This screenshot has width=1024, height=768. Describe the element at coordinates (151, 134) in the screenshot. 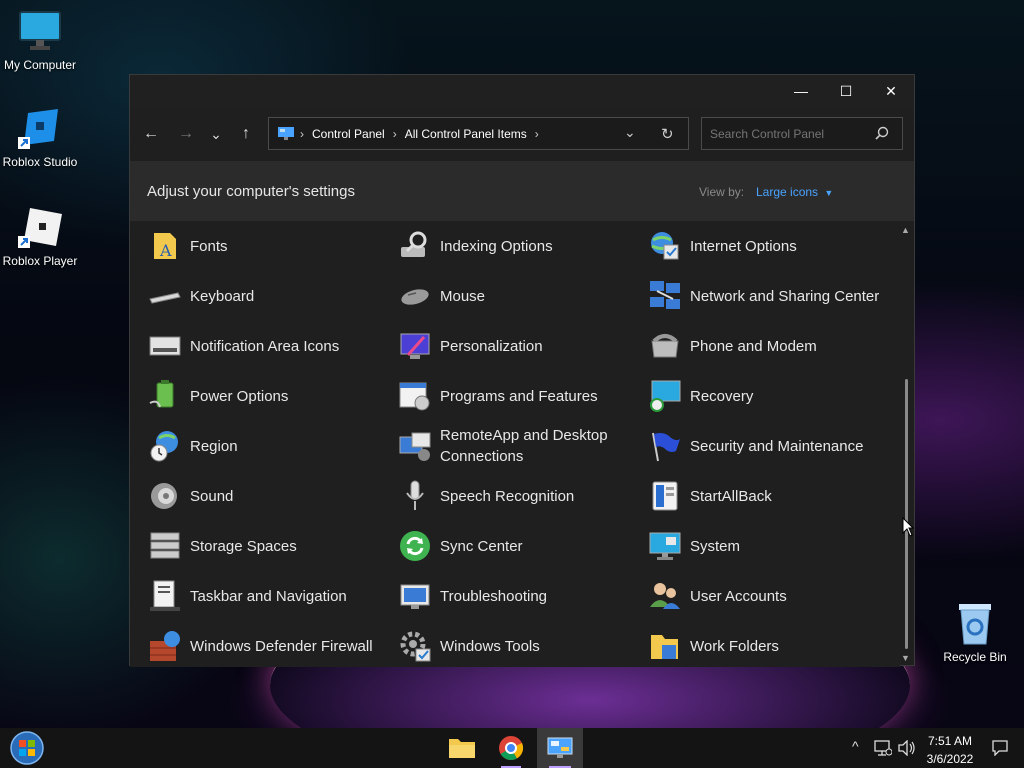

I see `back-button: ←` at that location.